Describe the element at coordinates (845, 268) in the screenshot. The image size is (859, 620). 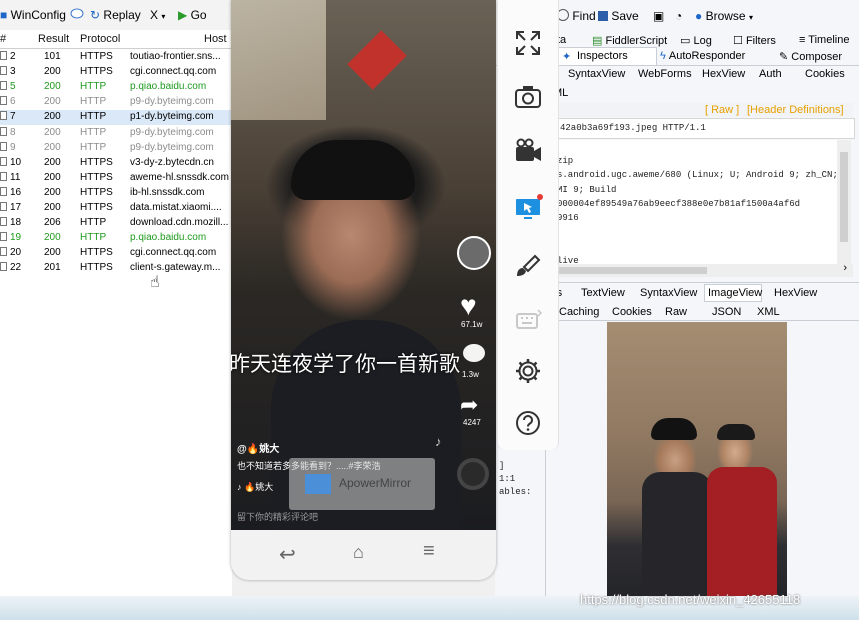
I see `chevron-right-icon: ›` at that location.